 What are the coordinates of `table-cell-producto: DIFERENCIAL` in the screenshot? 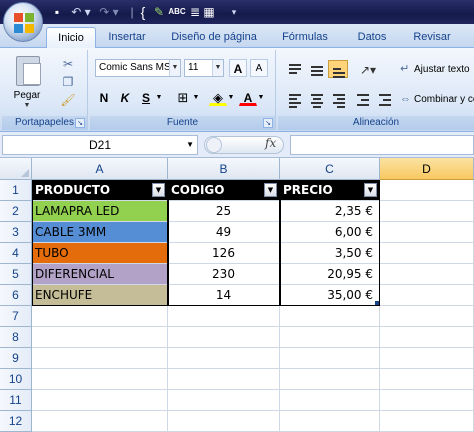 It's located at (100, 274).